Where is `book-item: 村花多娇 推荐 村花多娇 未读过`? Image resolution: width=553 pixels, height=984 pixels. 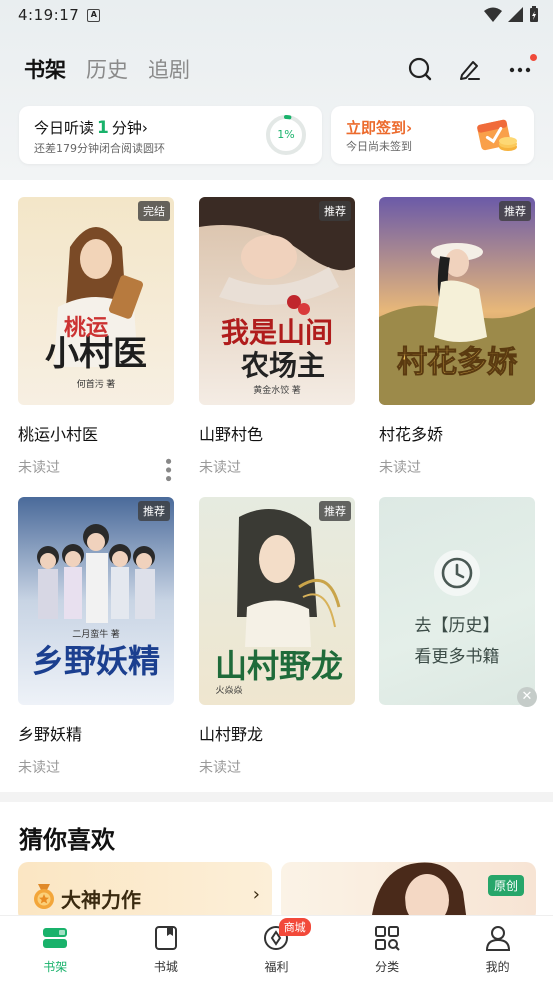
book-item: 村花多娇 推荐 村花多娇 未读过 is located at coordinates (457, 337).